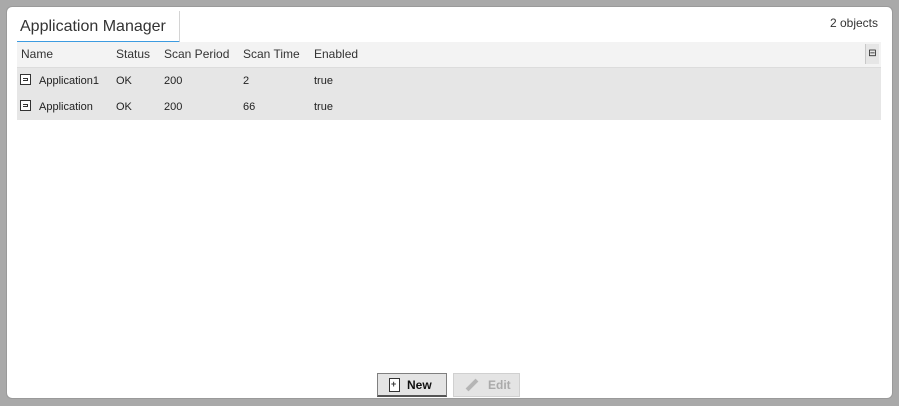 Image resolution: width=899 pixels, height=406 pixels. I want to click on edit-button: Edit, so click(486, 385).